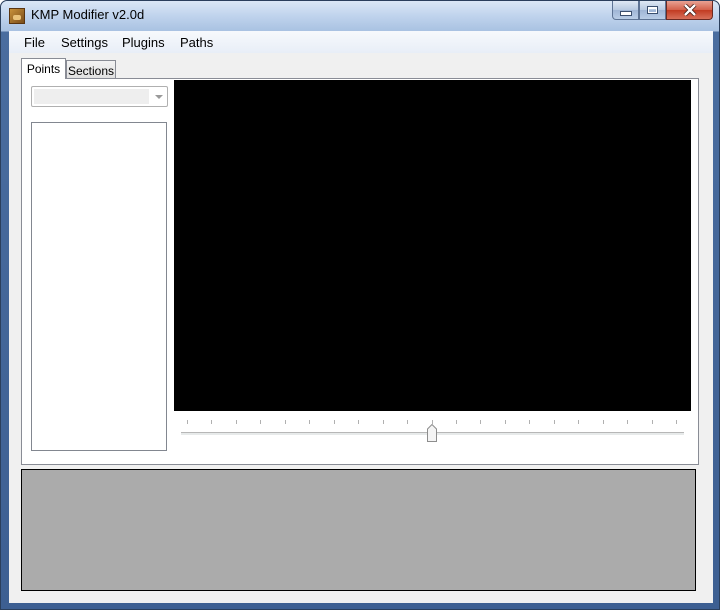  I want to click on point-type-combobox, so click(99, 96).